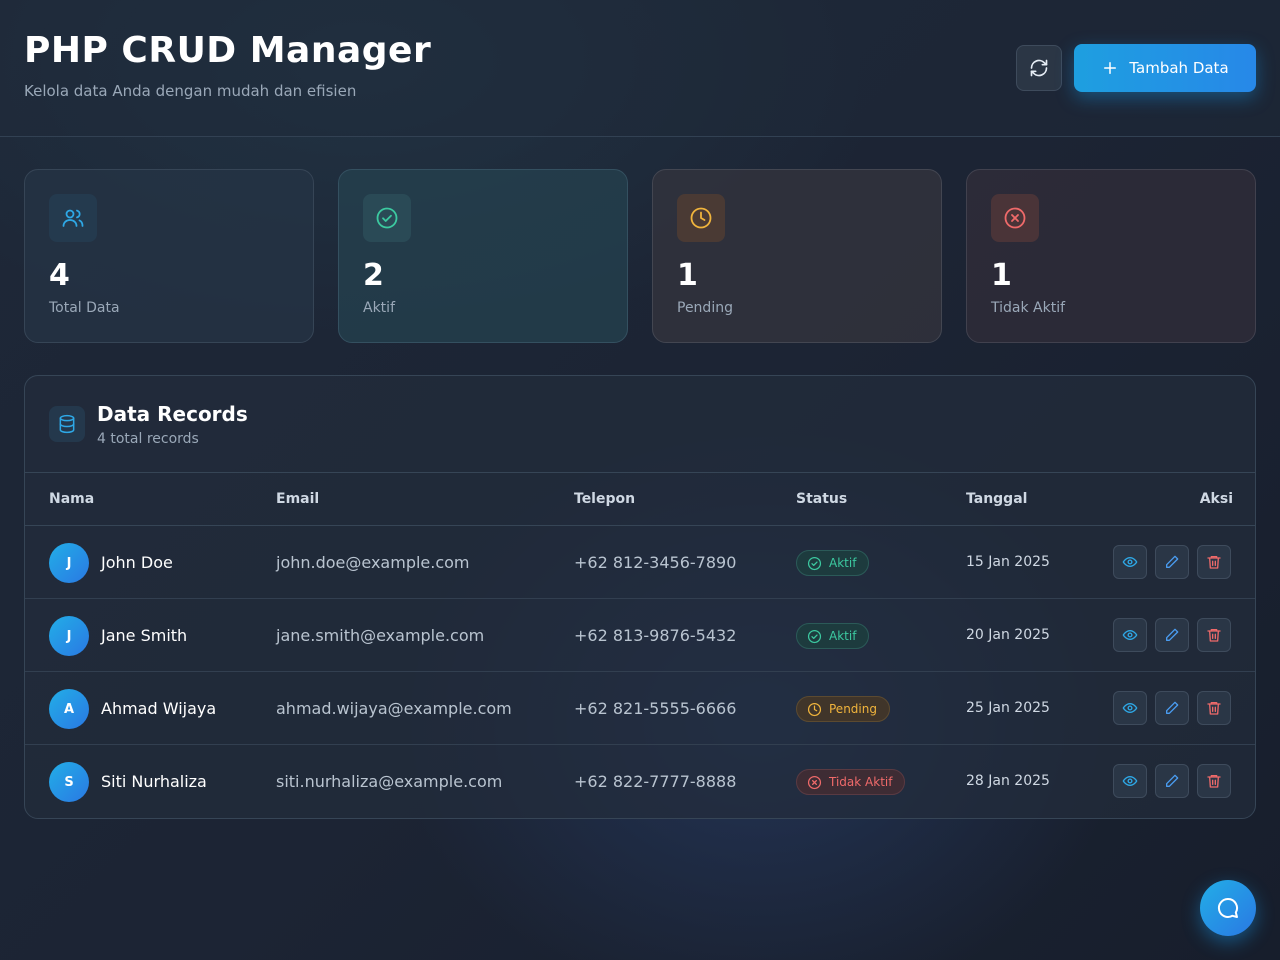 The image size is (1280, 960). Describe the element at coordinates (373, 562) in the screenshot. I see `cell-email: john.doe@example.com` at that location.